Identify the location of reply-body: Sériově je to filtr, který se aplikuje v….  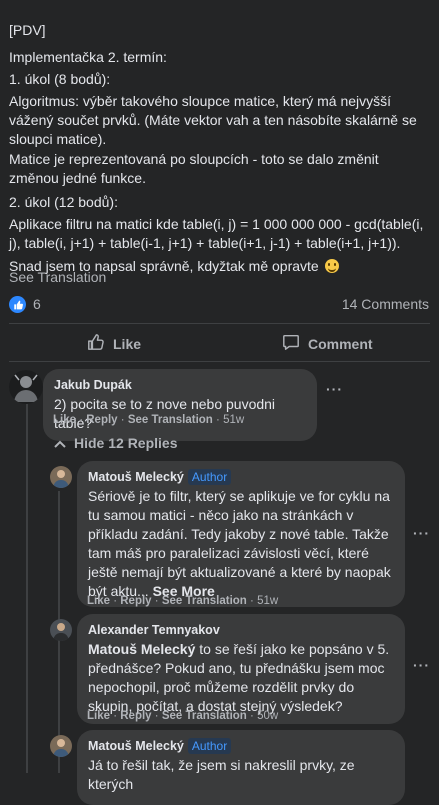
(239, 543).